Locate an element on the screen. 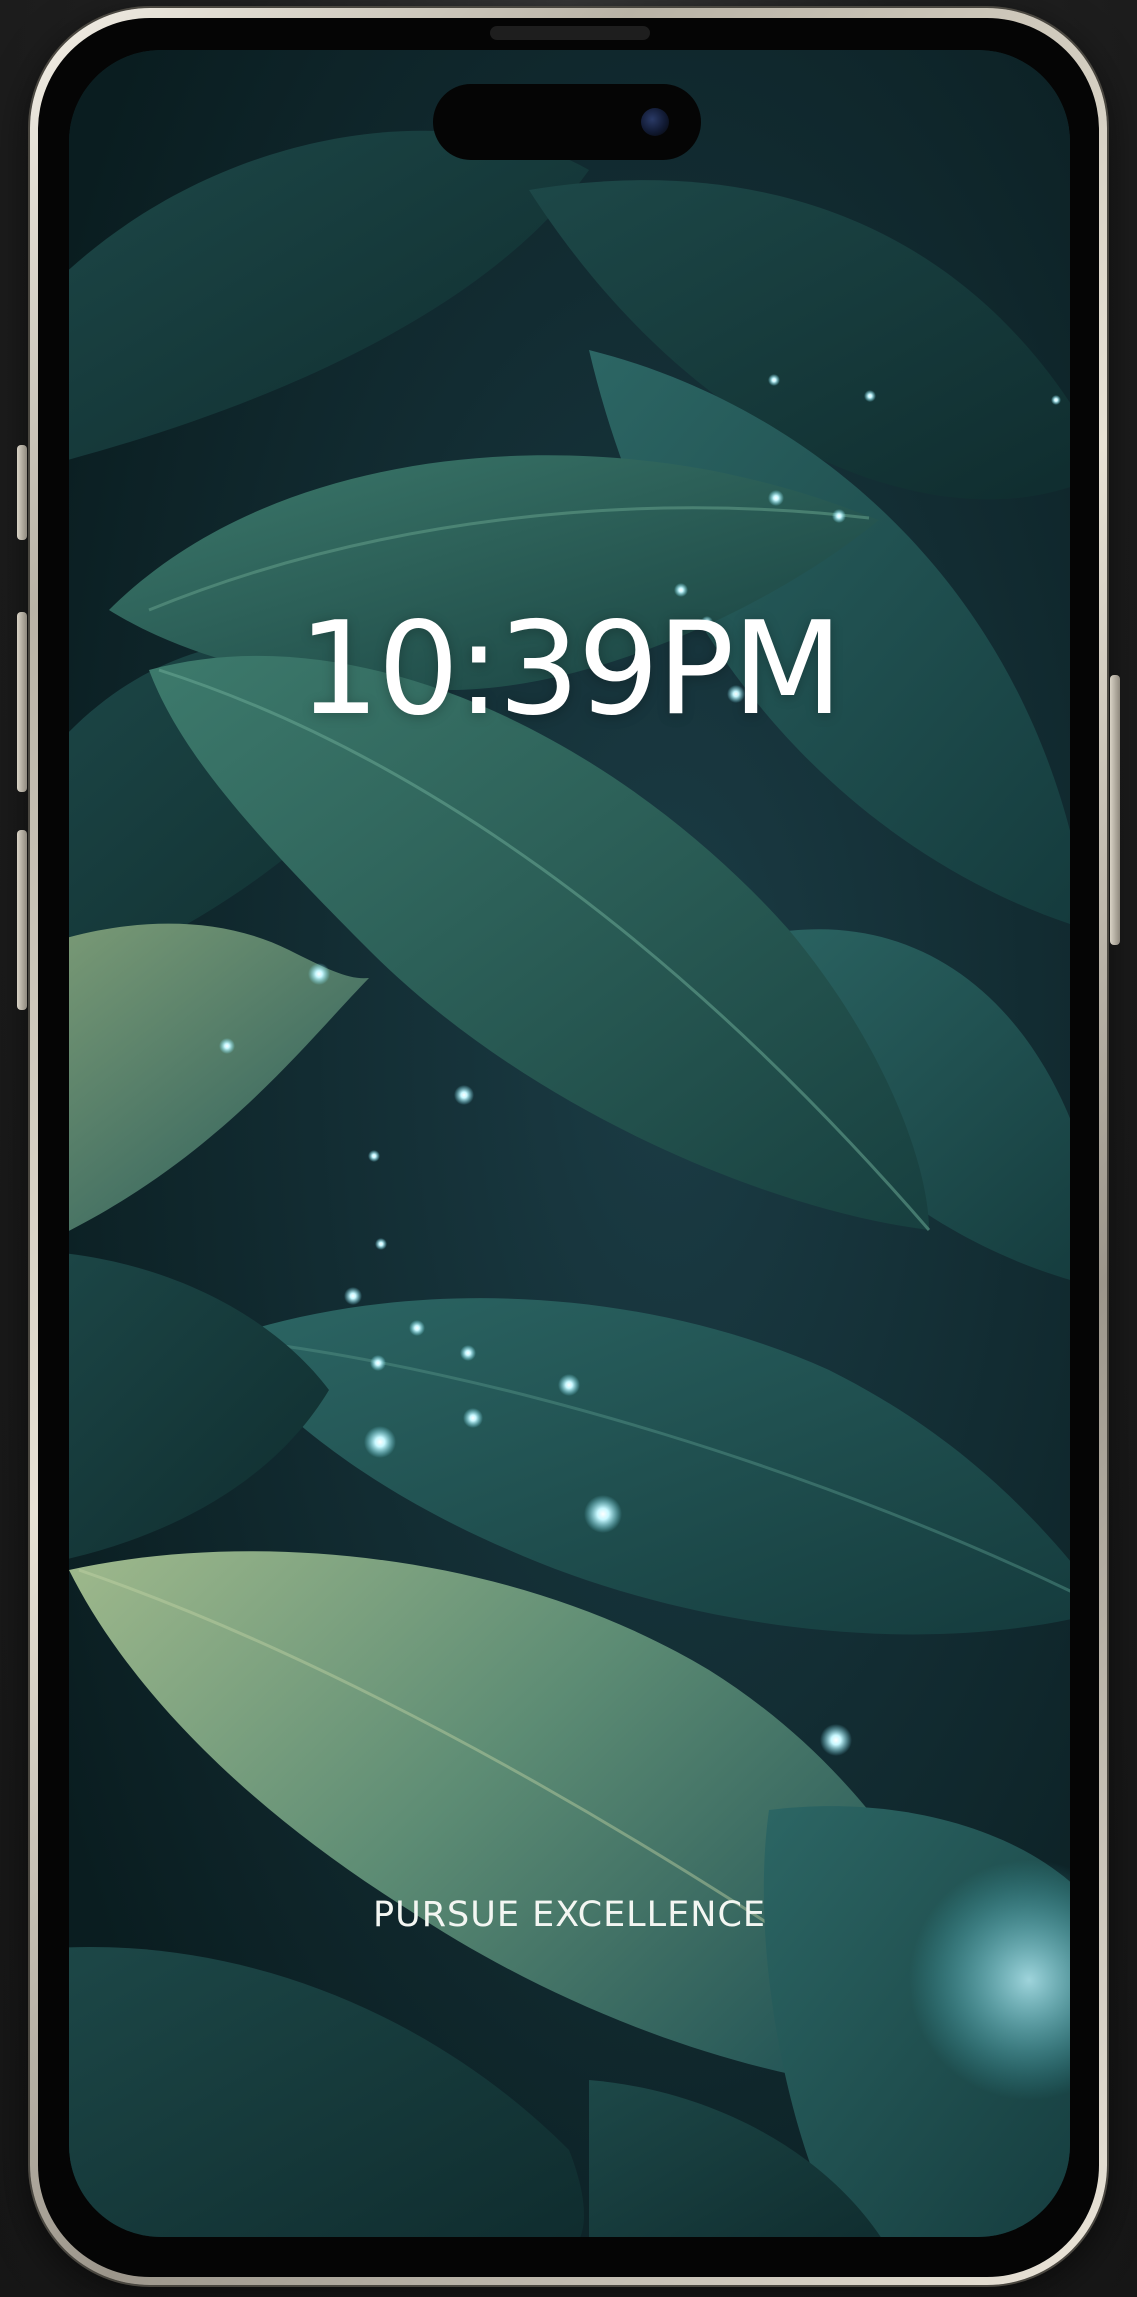  volume-up-button is located at coordinates (22, 702).